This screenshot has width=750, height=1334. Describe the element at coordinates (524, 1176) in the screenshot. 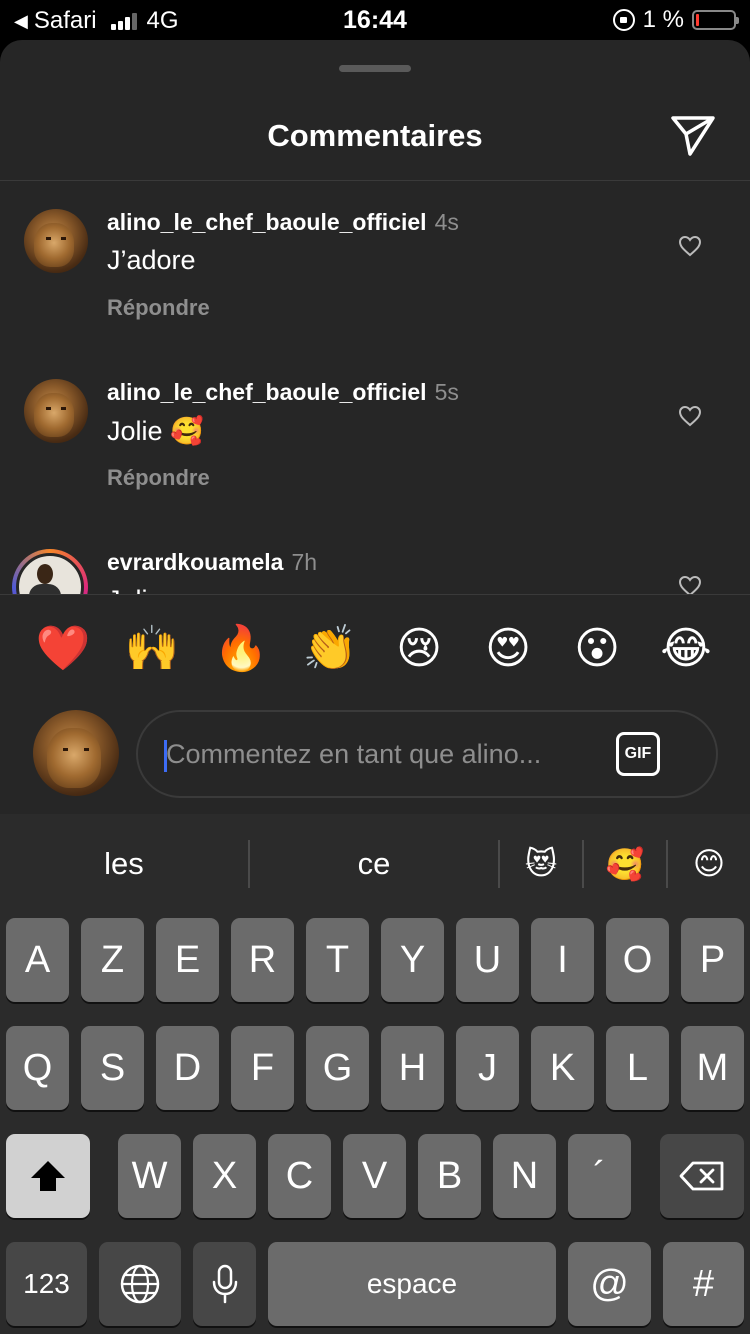

I see `key-n: N` at that location.